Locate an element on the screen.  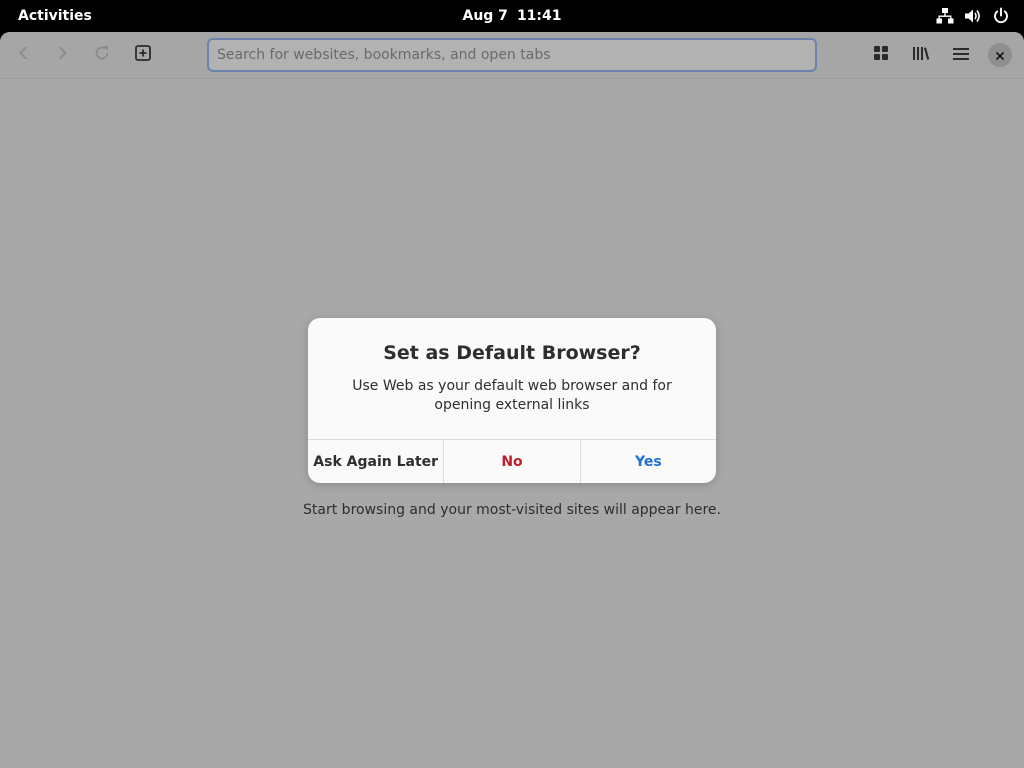
network-wired-icon is located at coordinates (945, 16).